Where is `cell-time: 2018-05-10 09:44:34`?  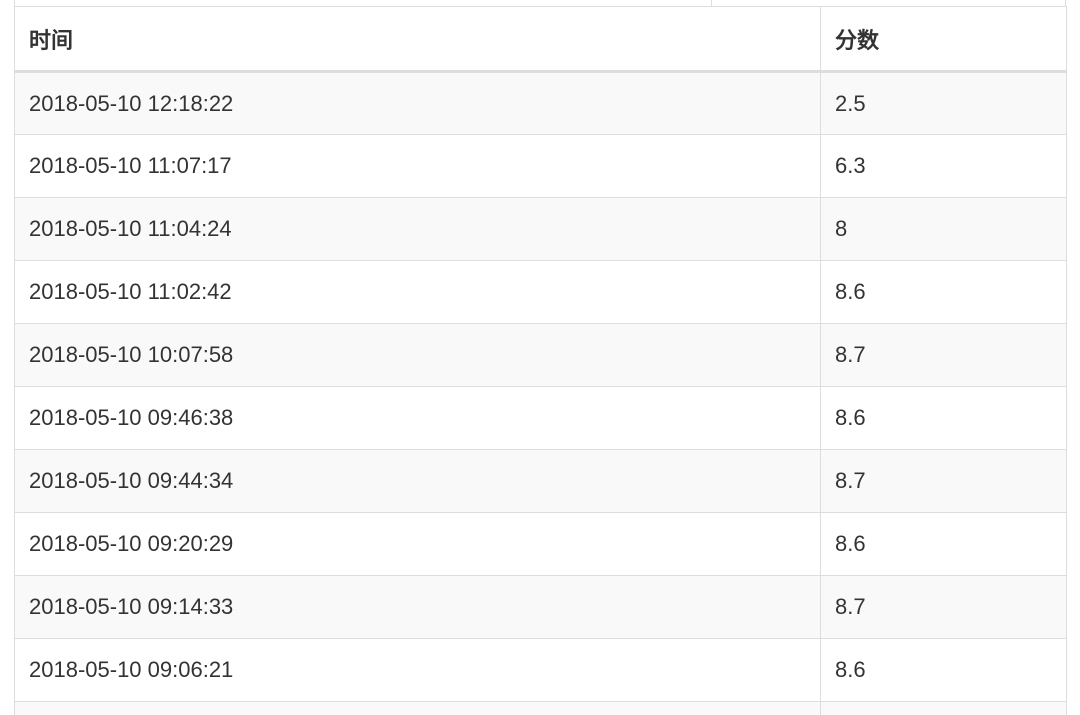
cell-time: 2018-05-10 09:44:34 is located at coordinates (417, 481).